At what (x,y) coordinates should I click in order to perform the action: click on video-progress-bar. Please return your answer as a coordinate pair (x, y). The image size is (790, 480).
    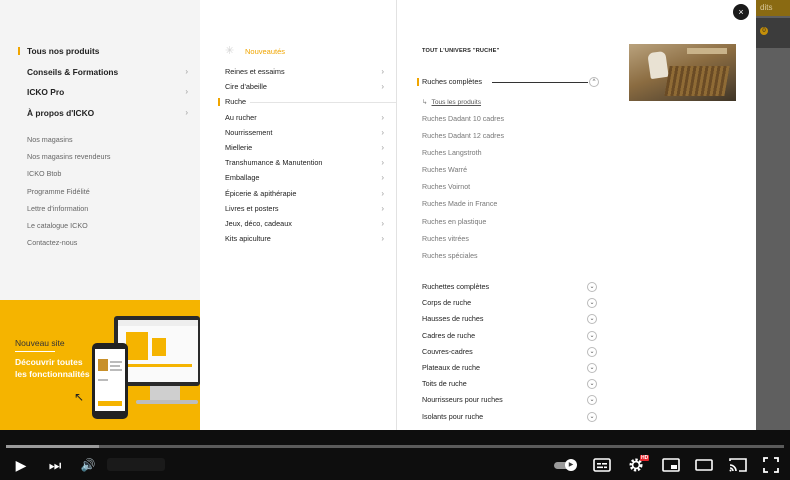
    Looking at the image, I should click on (395, 446).